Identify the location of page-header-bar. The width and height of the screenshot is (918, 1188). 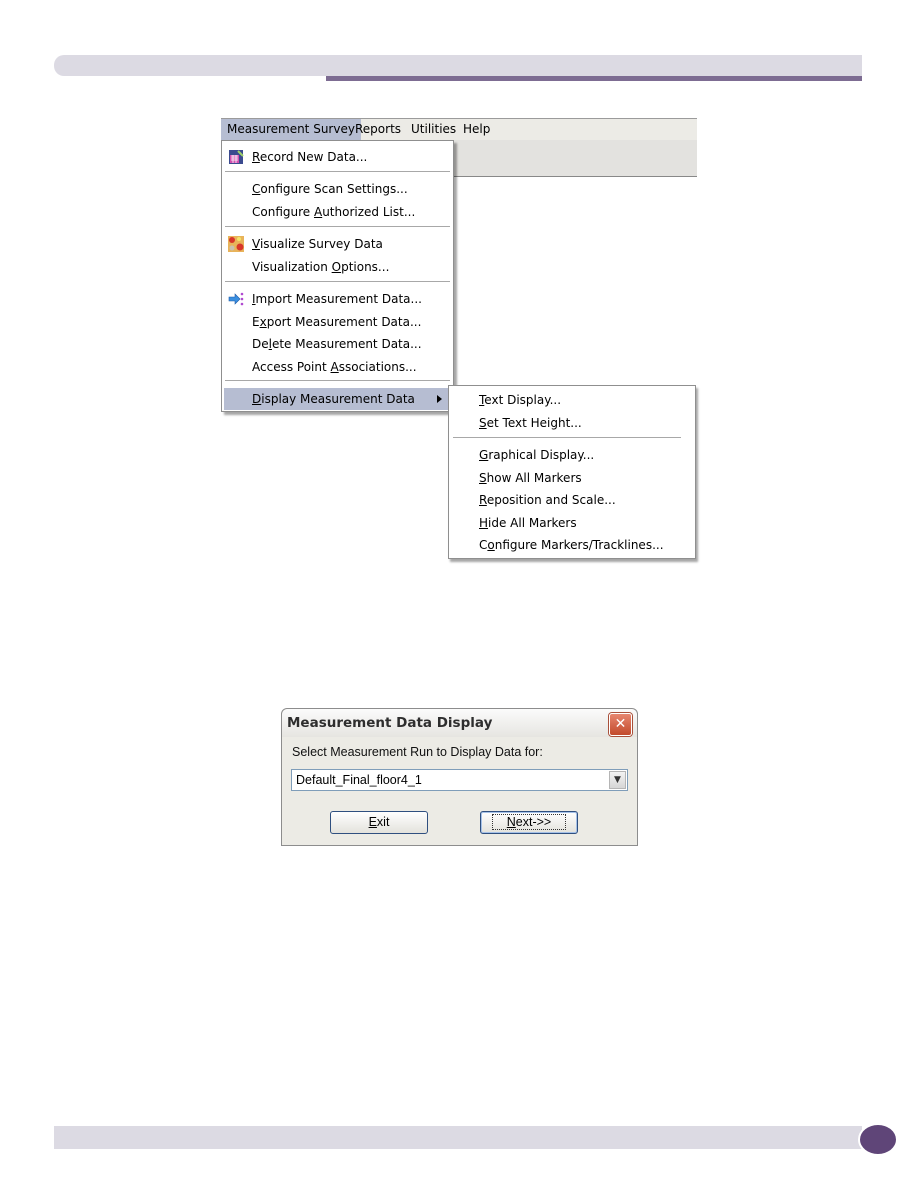
(458, 65).